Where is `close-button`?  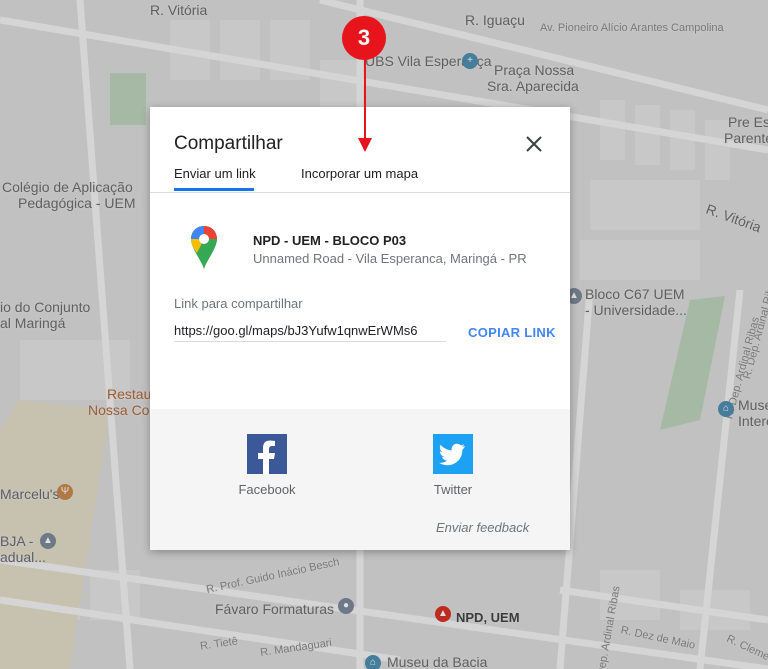
close-button is located at coordinates (534, 144).